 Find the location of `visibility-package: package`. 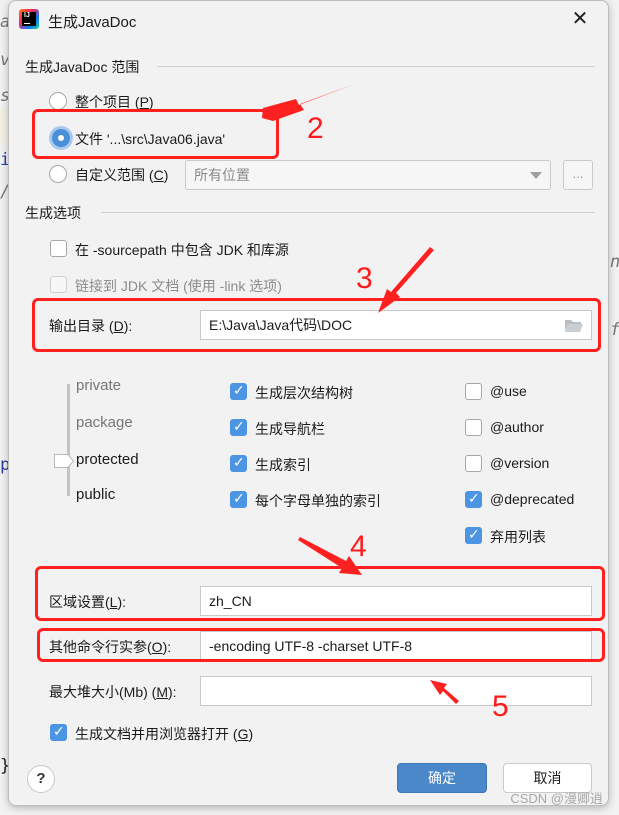

visibility-package: package is located at coordinates (104, 422).